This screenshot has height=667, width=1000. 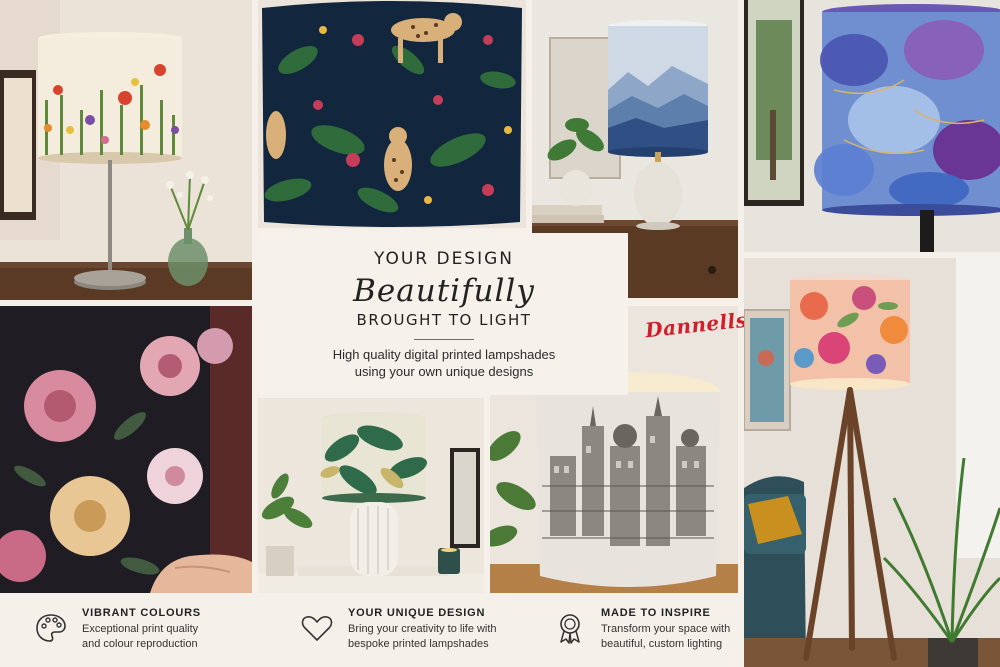 What do you see at coordinates (656, 613) in the screenshot?
I see `feature-title: MADE TO INSPIRE` at bounding box center [656, 613].